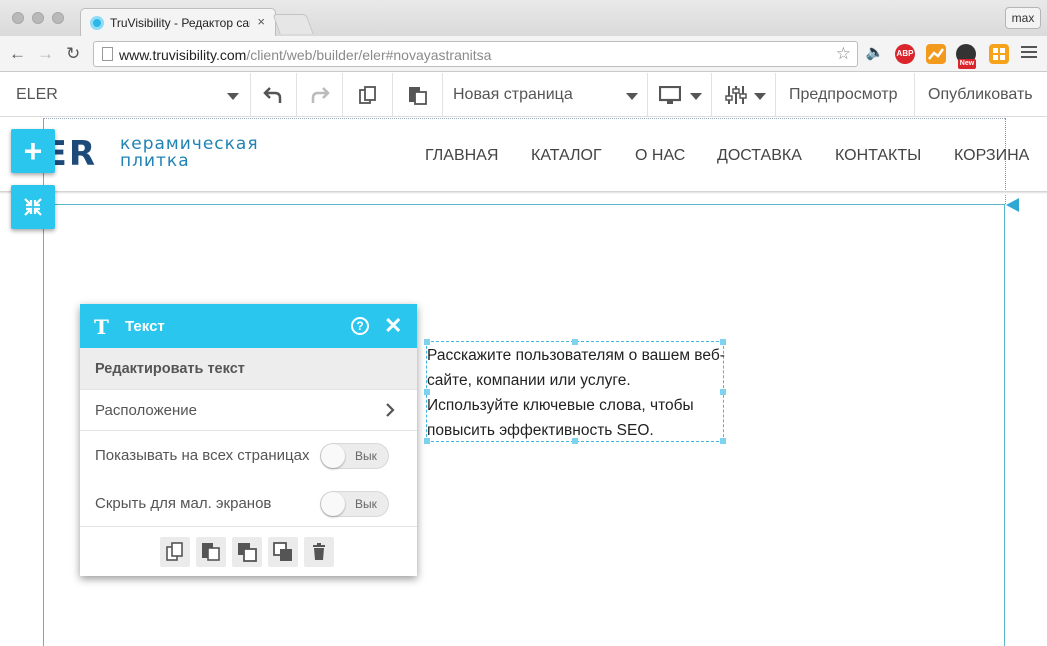  Describe the element at coordinates (101, 327) in the screenshot. I see `text-type-icon: T` at that location.